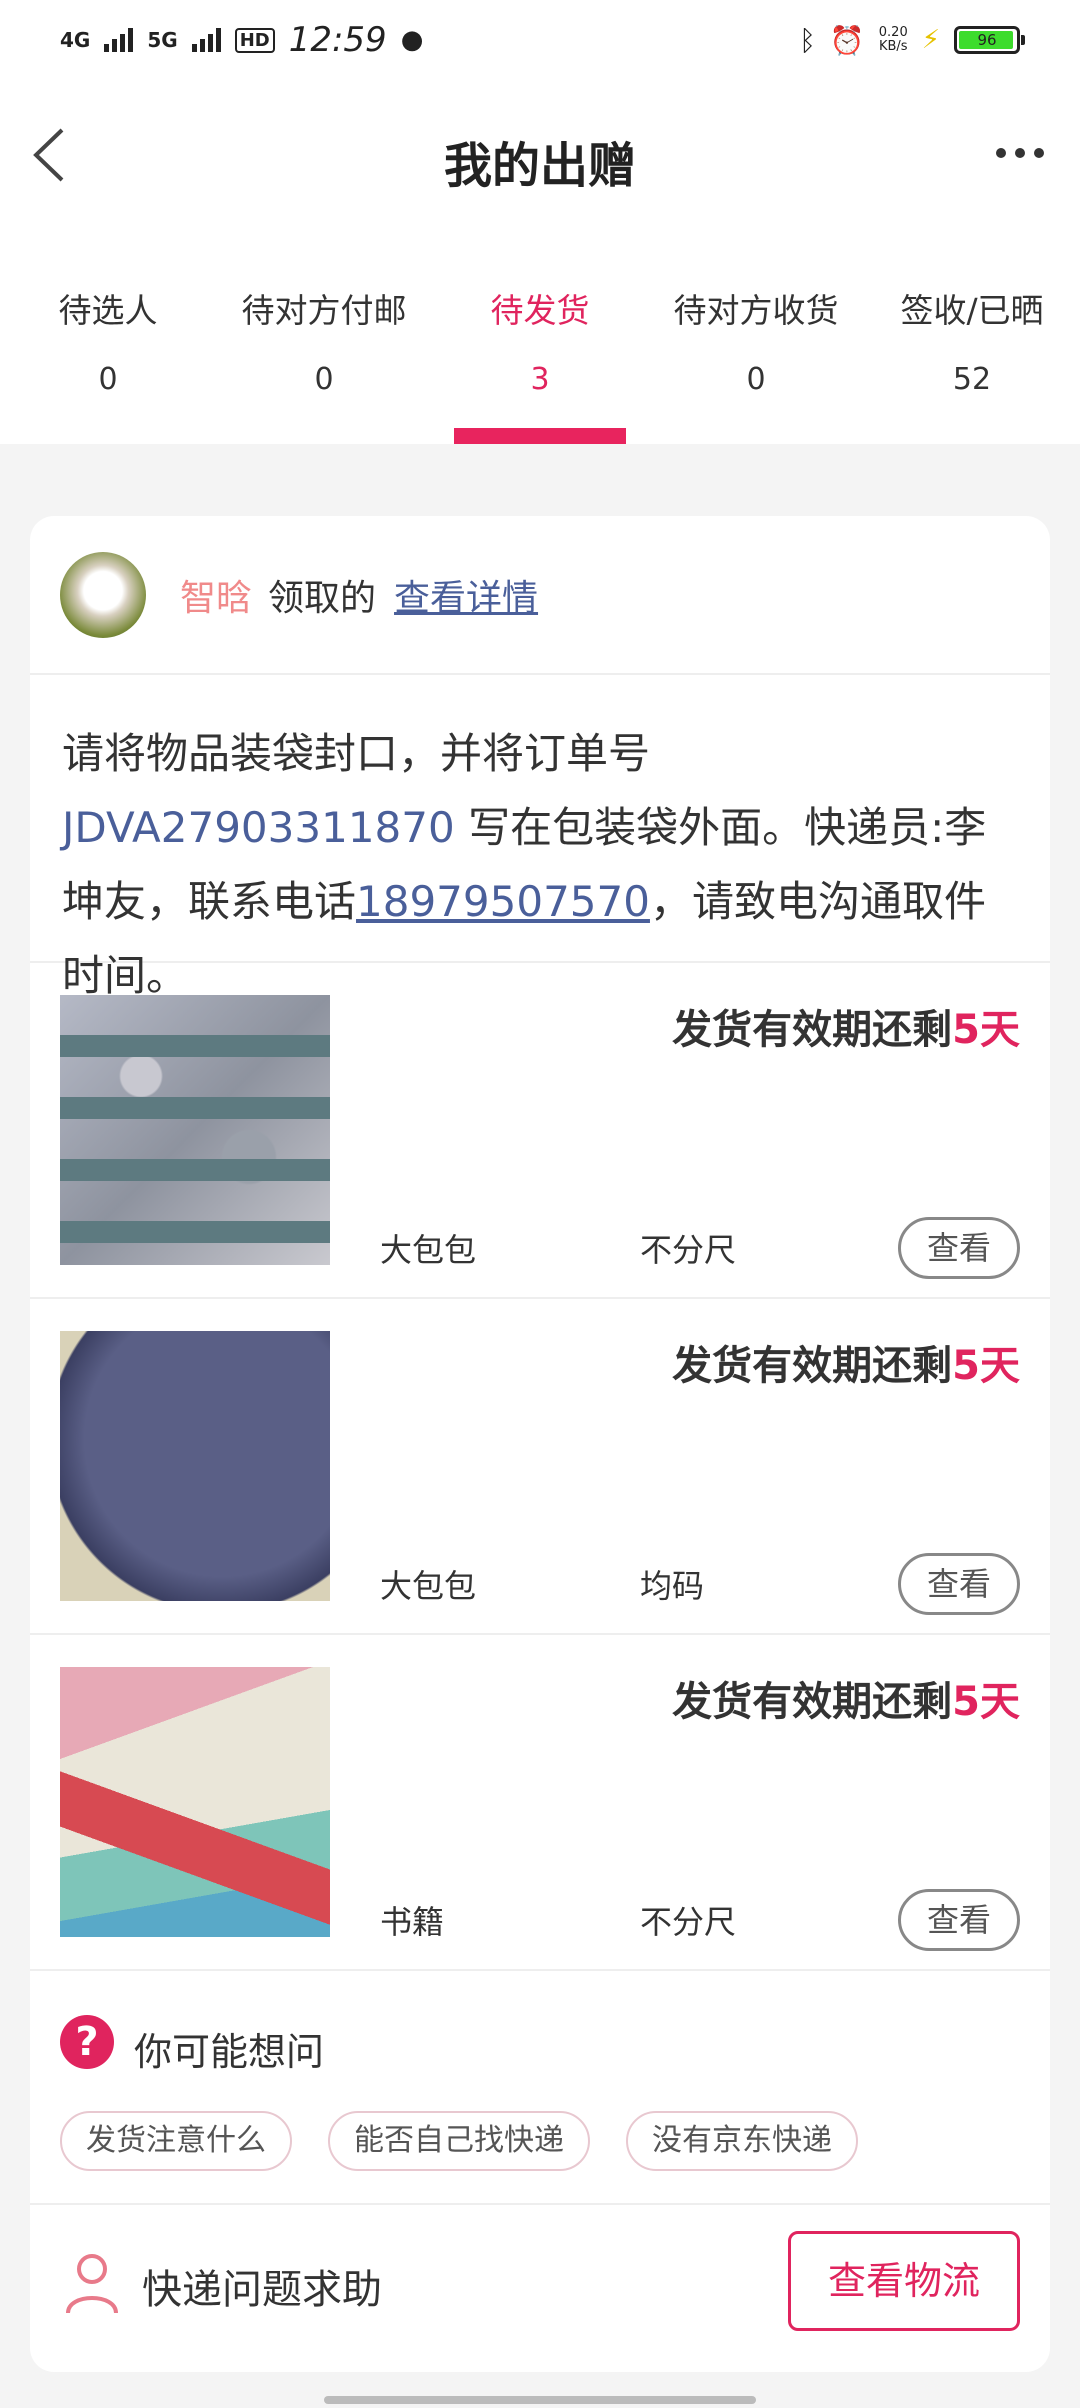 Image resolution: width=1080 pixels, height=2408 pixels. Describe the element at coordinates (258, 827) in the screenshot. I see `order-number: JDVA27903311870` at that location.